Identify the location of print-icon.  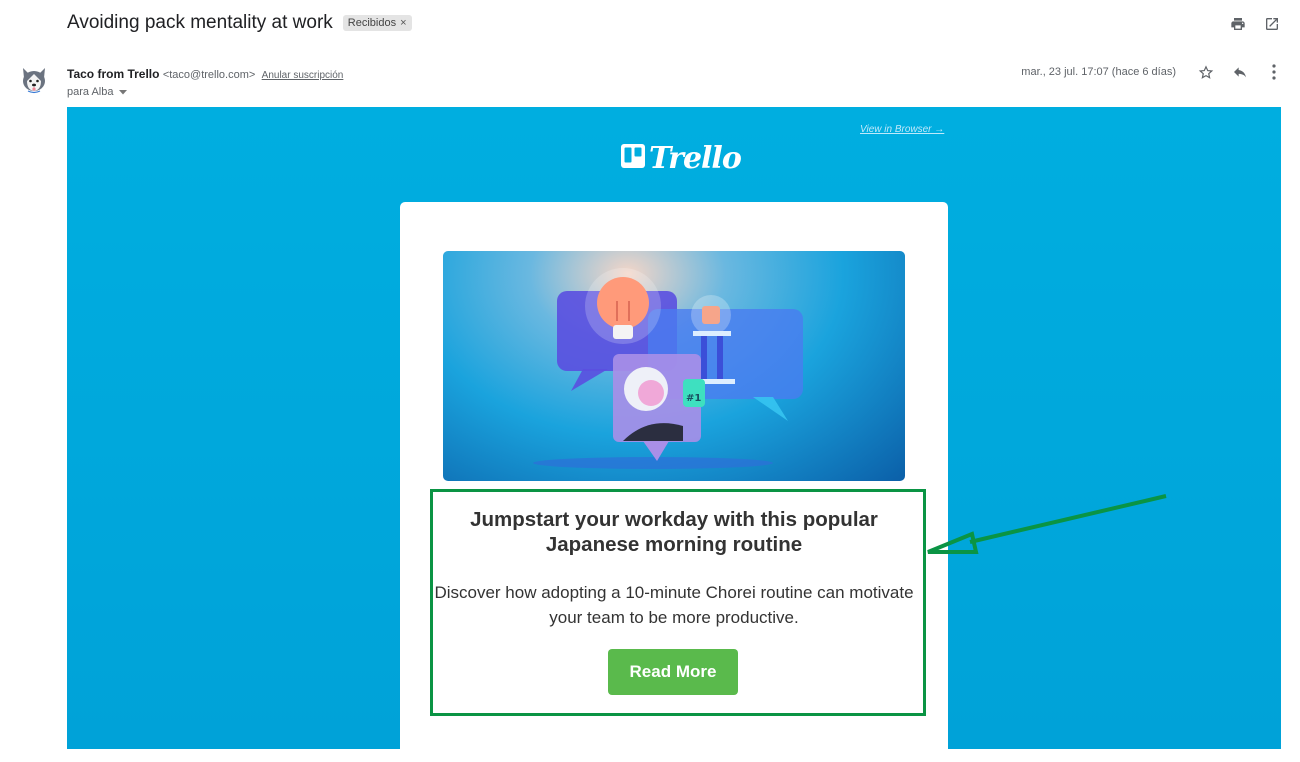
(1238, 24).